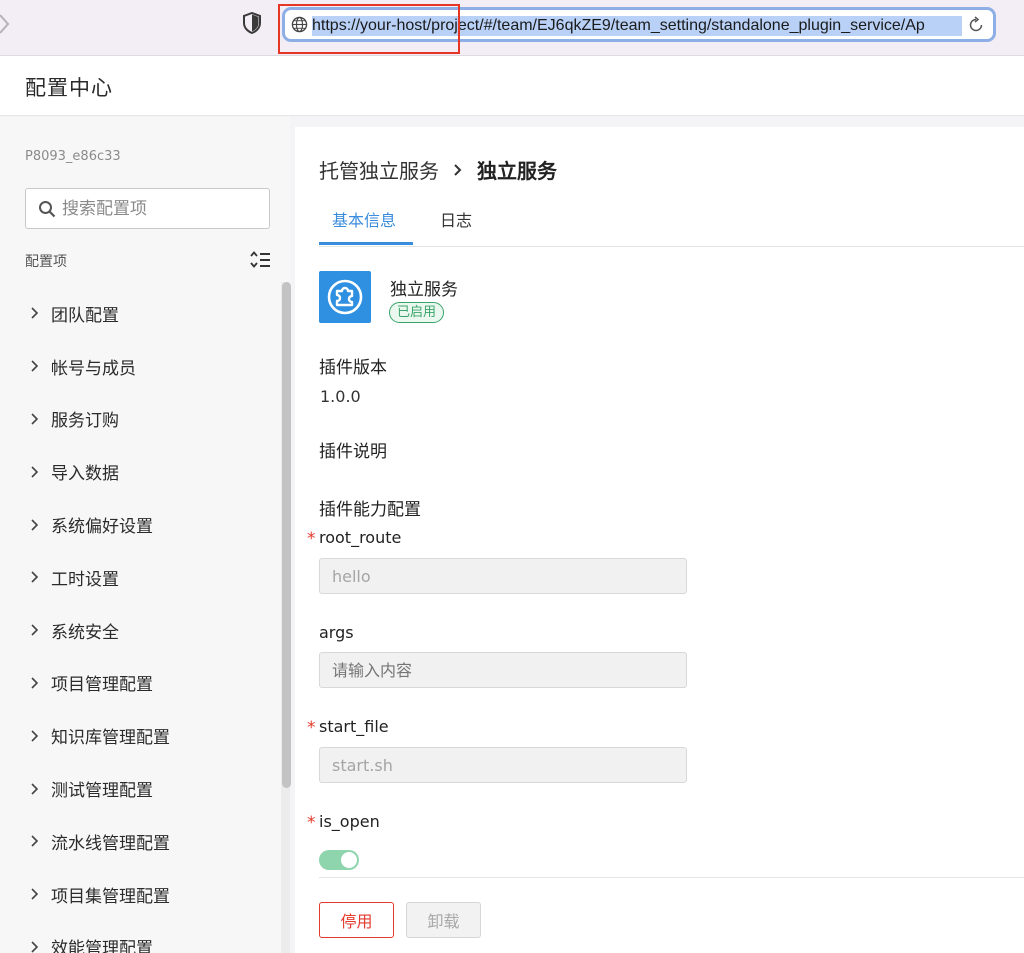 The height and width of the screenshot is (953, 1024). Describe the element at coordinates (139, 471) in the screenshot. I see `menu-item-import-data: 导入数据` at that location.